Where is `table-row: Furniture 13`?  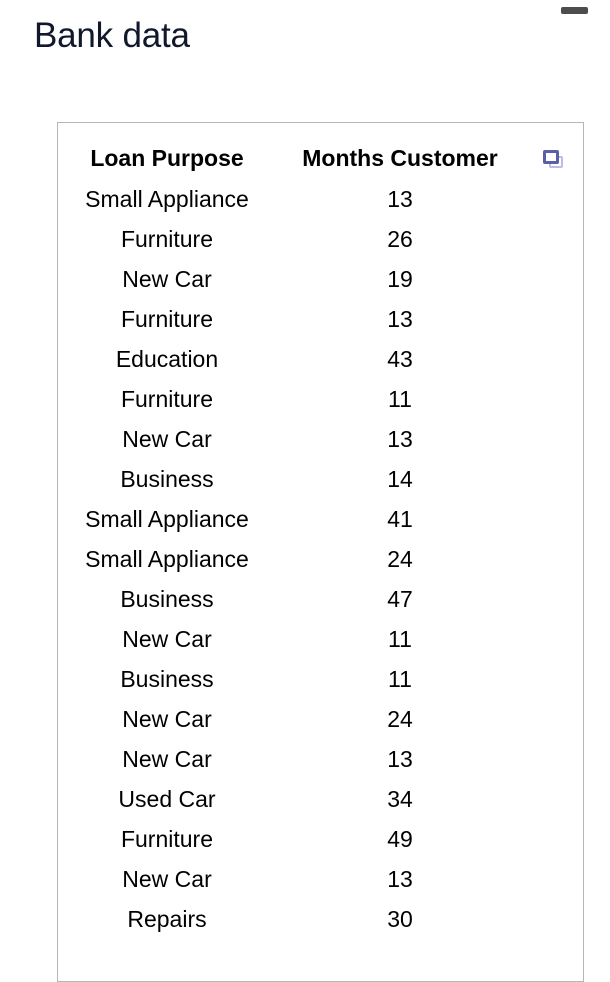
table-row: Furniture 13 is located at coordinates (320, 319).